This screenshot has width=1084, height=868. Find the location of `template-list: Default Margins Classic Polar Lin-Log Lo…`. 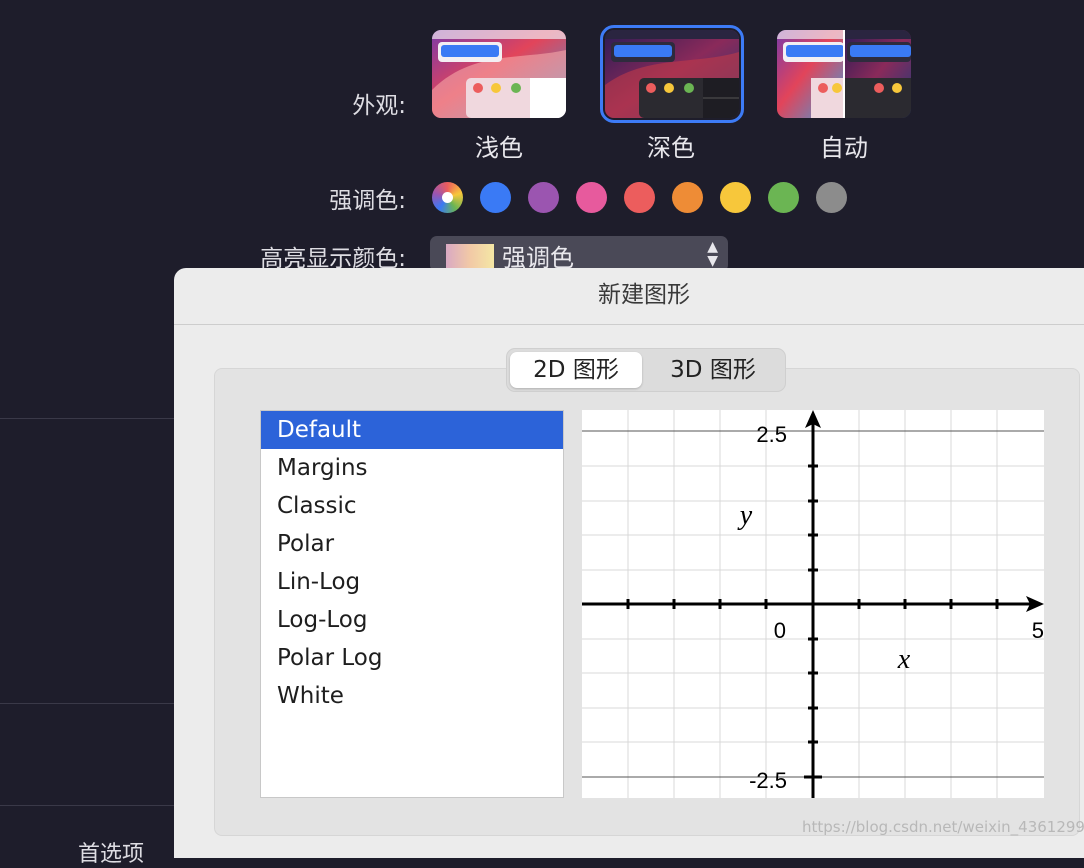

template-list: Default Margins Classic Polar Lin-Log Lo… is located at coordinates (412, 604).